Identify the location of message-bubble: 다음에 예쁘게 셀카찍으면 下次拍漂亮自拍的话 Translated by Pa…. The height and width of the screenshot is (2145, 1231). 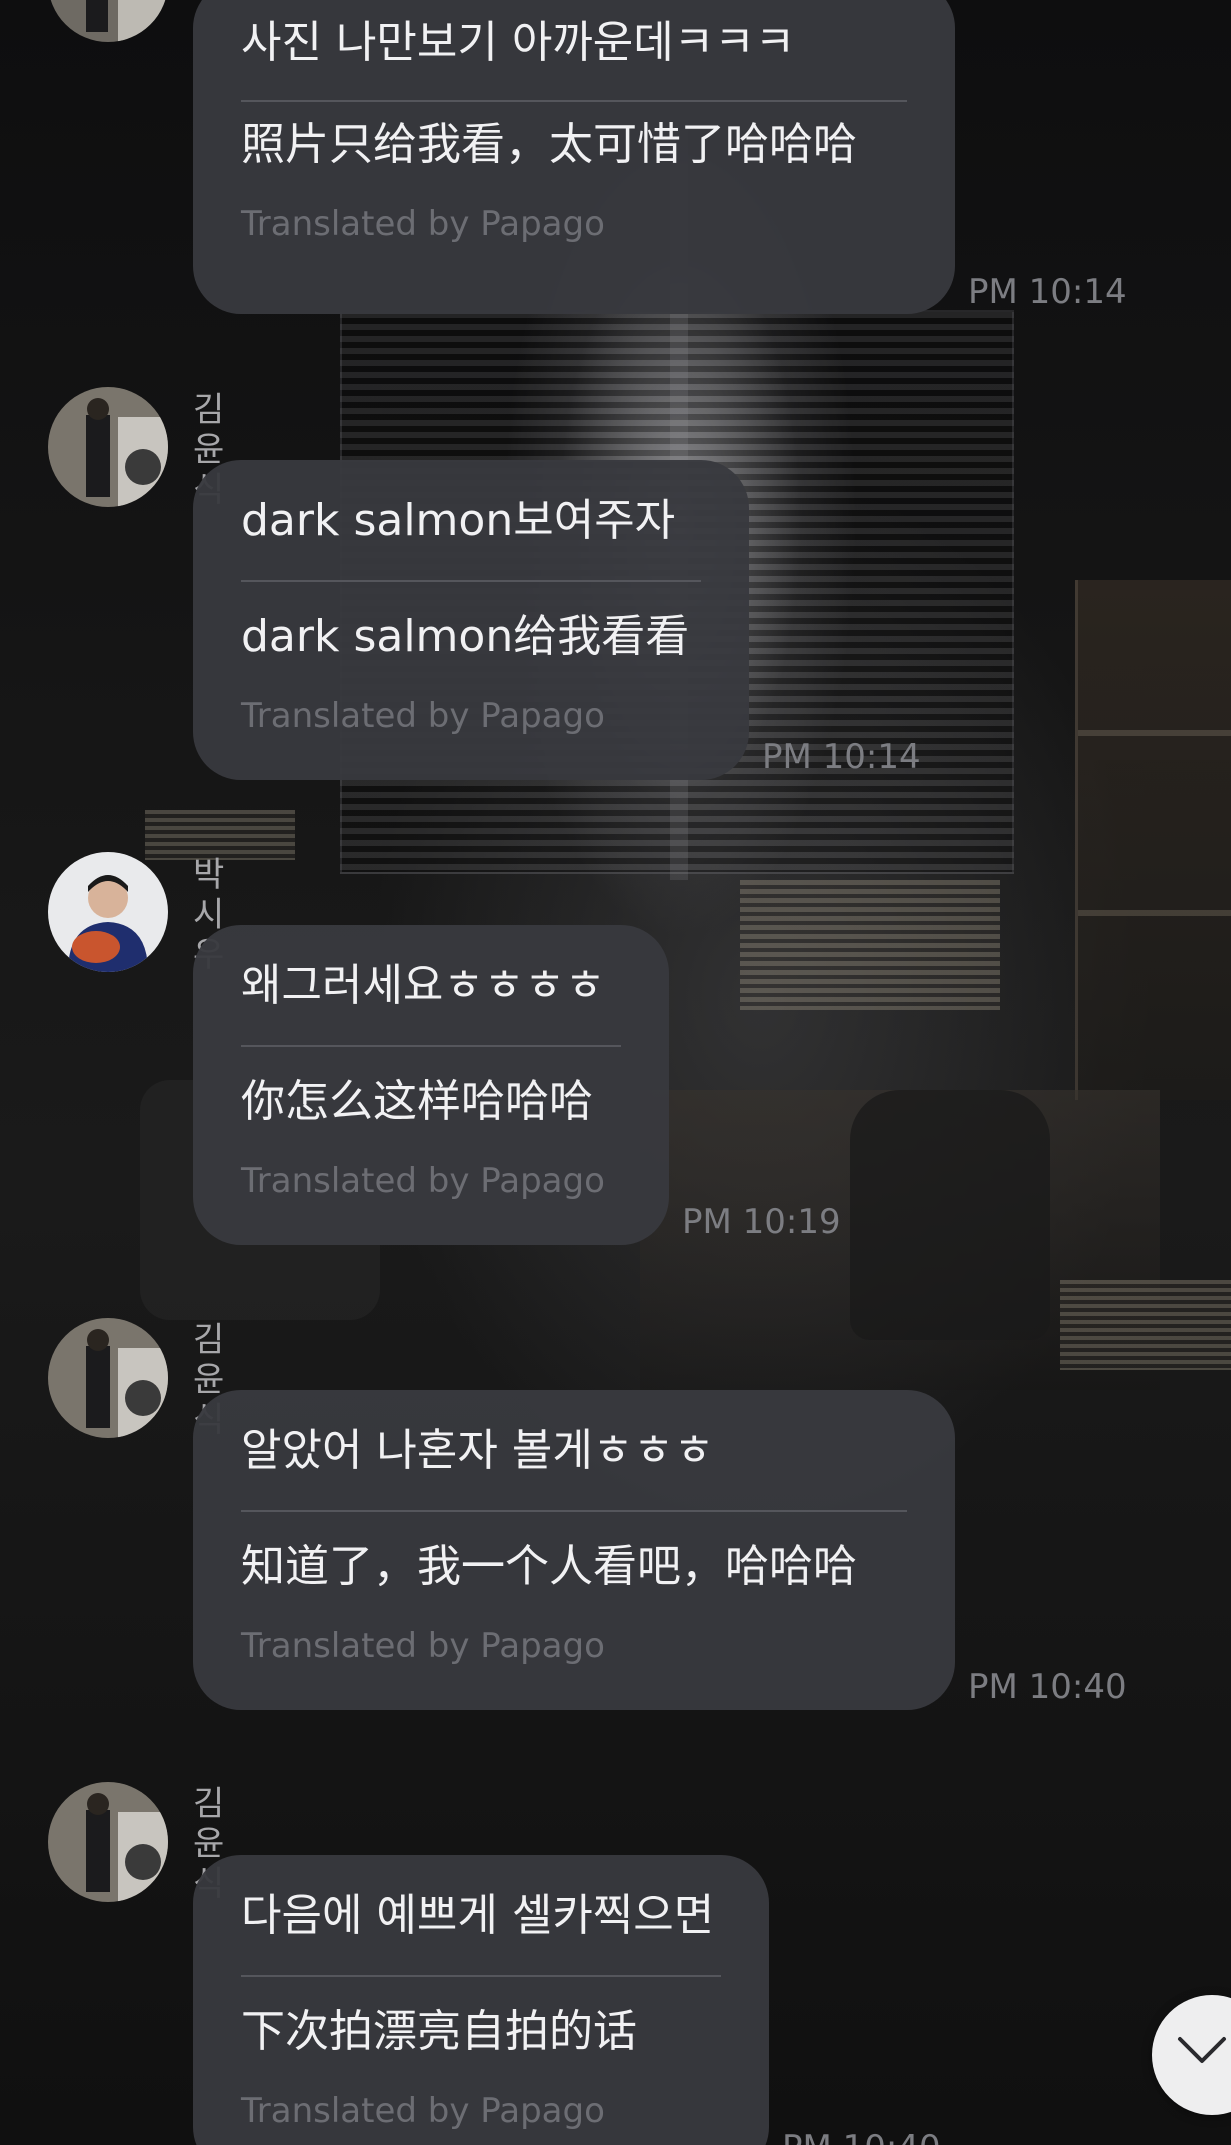
(481, 2000).